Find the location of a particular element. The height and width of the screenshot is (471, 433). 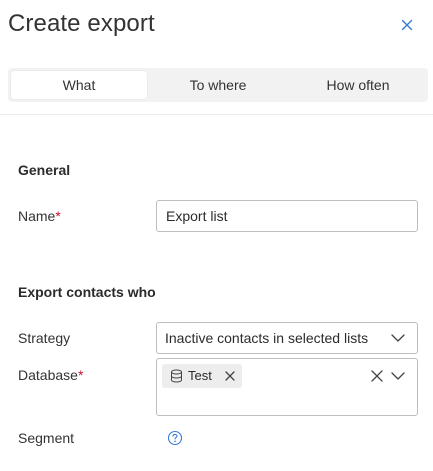

close-button is located at coordinates (407, 25).